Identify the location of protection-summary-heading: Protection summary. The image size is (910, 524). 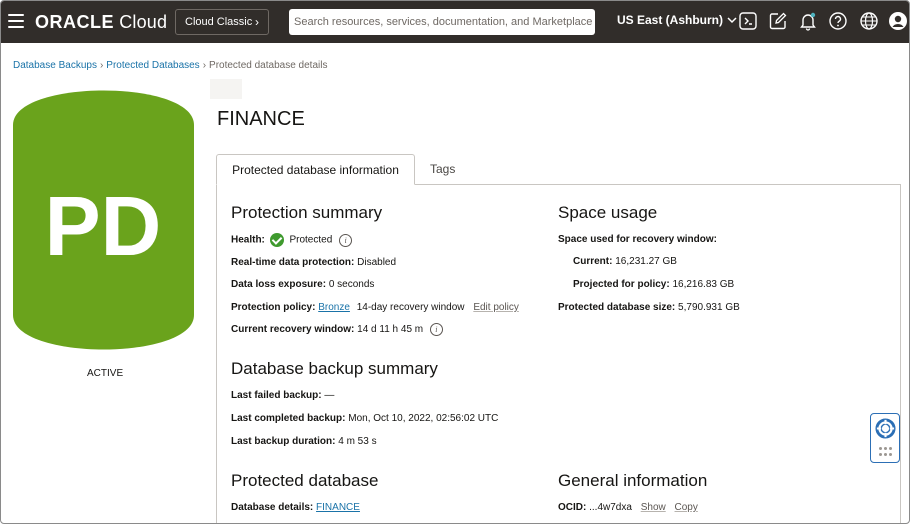
(307, 212).